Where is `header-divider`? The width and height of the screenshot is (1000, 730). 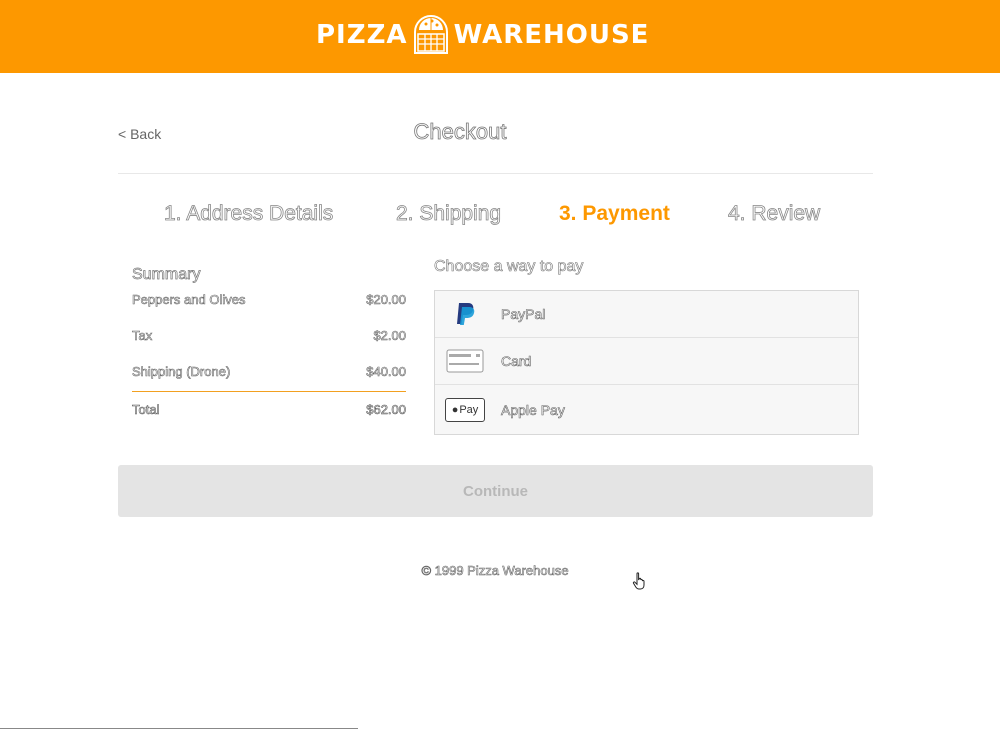
header-divider is located at coordinates (495, 173).